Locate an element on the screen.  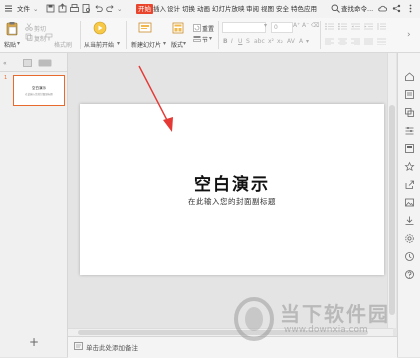
bold-icon: B is located at coordinates (225, 41).